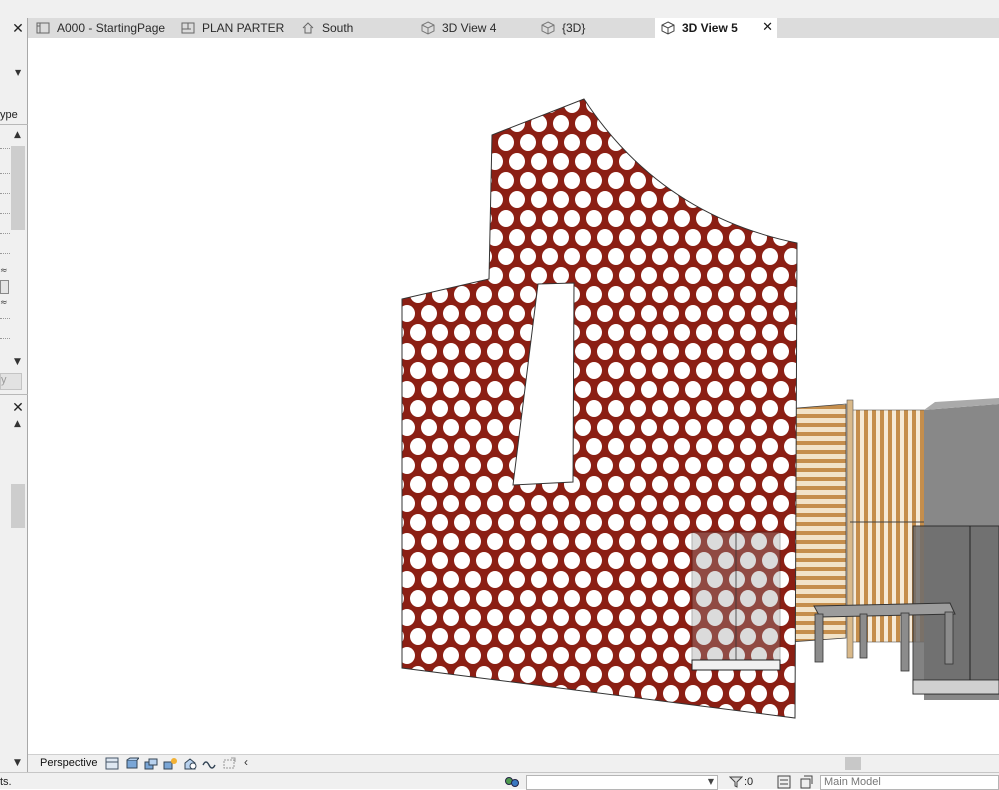 The width and height of the screenshot is (999, 790). I want to click on tab-plan-parter: PLAN PARTER, so click(235, 28).